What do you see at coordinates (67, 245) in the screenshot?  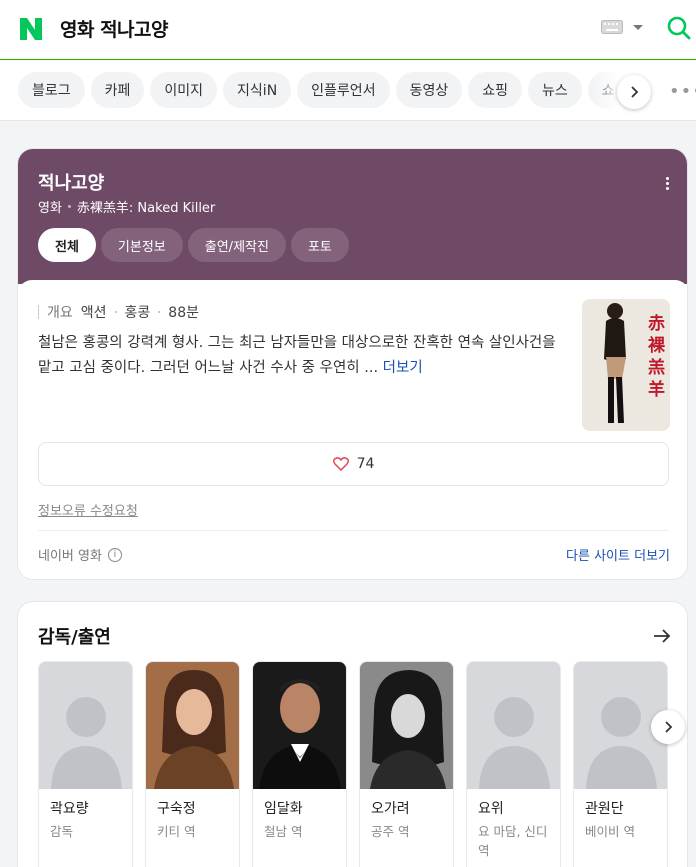 I see `movie-tab-all: 전체` at bounding box center [67, 245].